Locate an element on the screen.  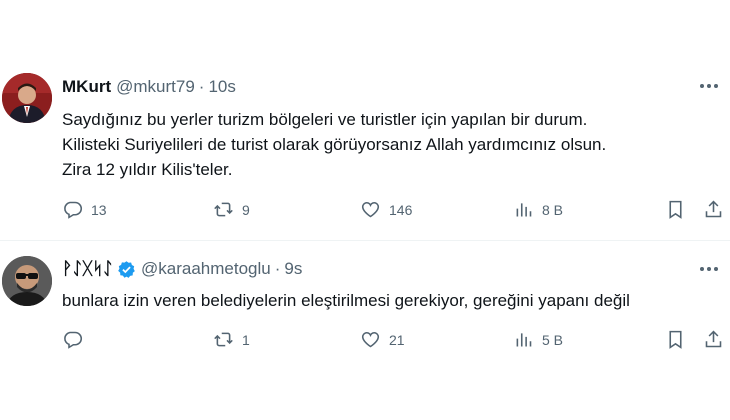
views-count: 5 B is located at coordinates (553, 339).